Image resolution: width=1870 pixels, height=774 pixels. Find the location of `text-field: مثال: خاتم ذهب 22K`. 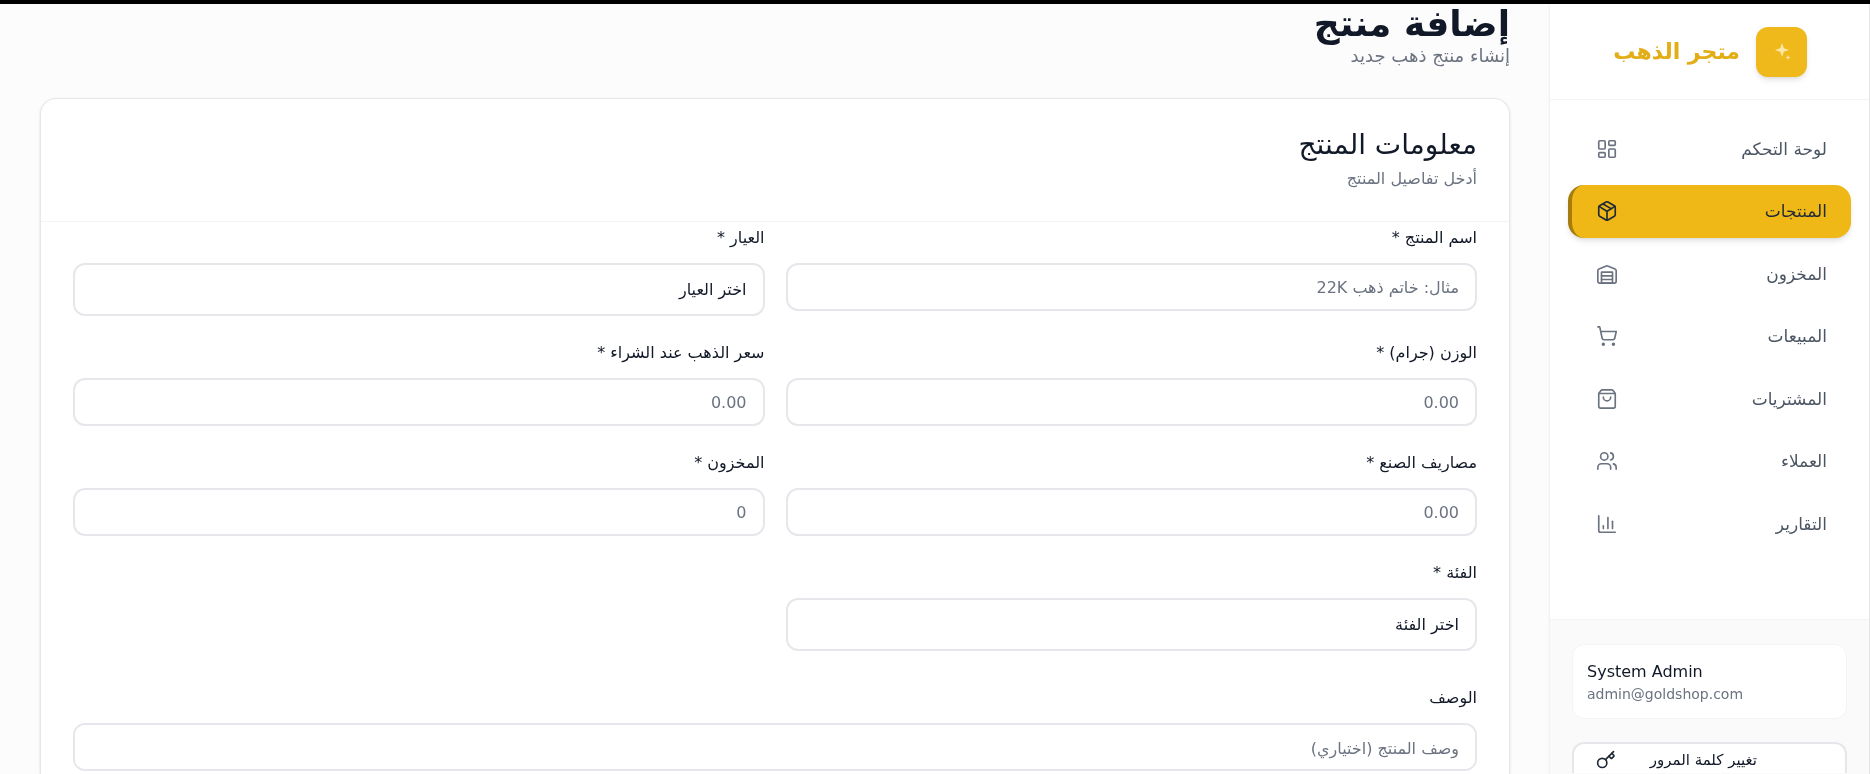

text-field: مثال: خاتم ذهب 22K is located at coordinates (1131, 287).